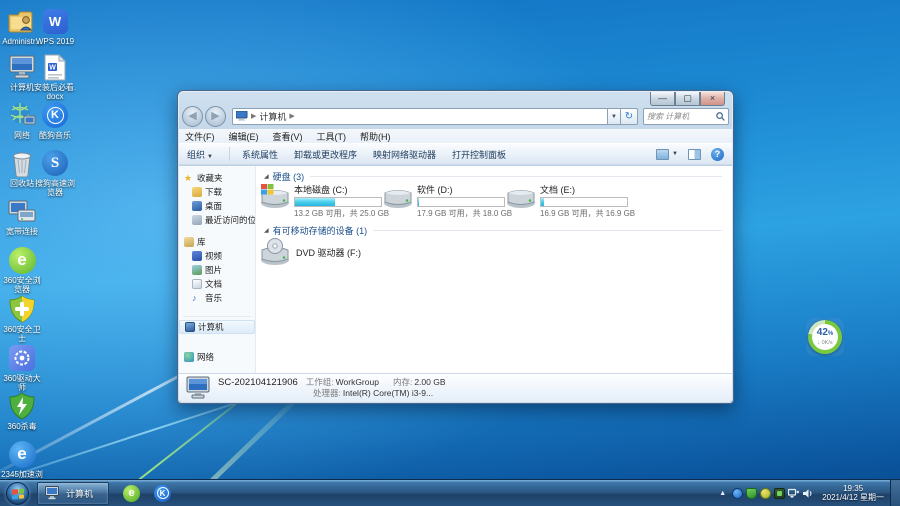  Describe the element at coordinates (404, 154) in the screenshot. I see `map-network-drive-button: 映射网络驱动器` at that location.